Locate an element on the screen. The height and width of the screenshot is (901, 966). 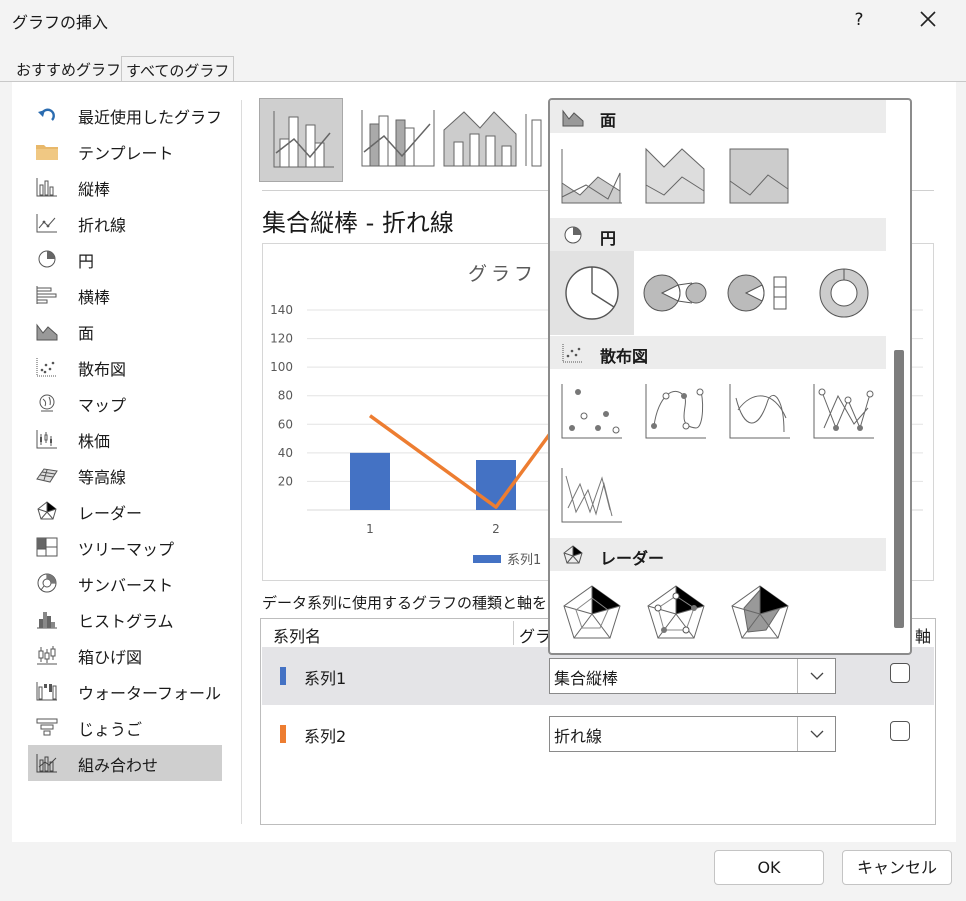
section-label: 面 is located at coordinates (608, 120).